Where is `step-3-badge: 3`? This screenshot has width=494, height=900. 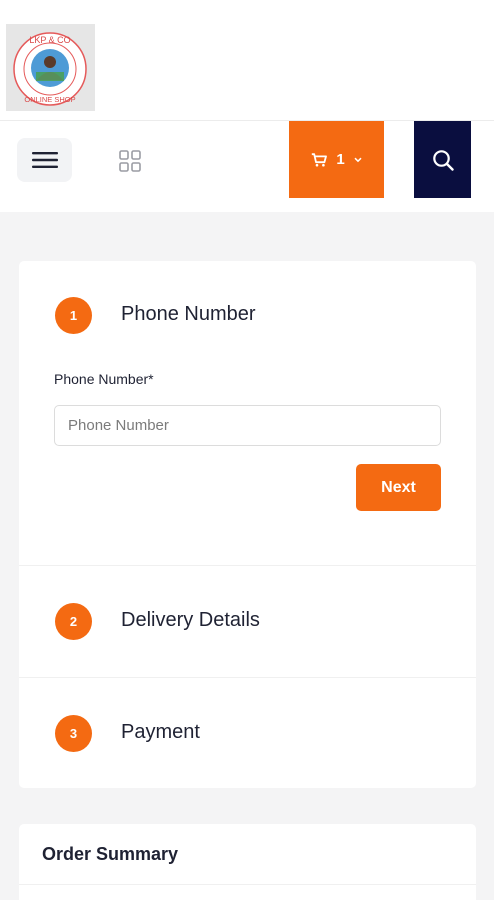
step-3-badge: 3 is located at coordinates (73, 733).